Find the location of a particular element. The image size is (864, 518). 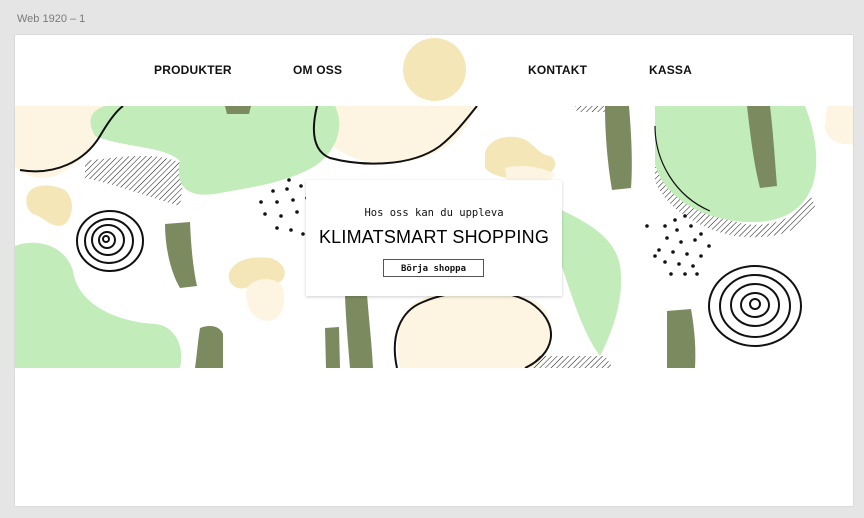

nav-om-oss: OM OSS is located at coordinates (317, 70).